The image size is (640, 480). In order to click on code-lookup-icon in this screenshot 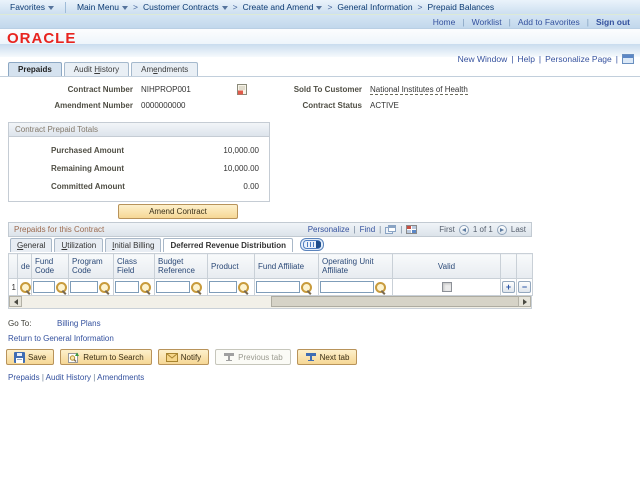, I will do `click(25, 287)`.